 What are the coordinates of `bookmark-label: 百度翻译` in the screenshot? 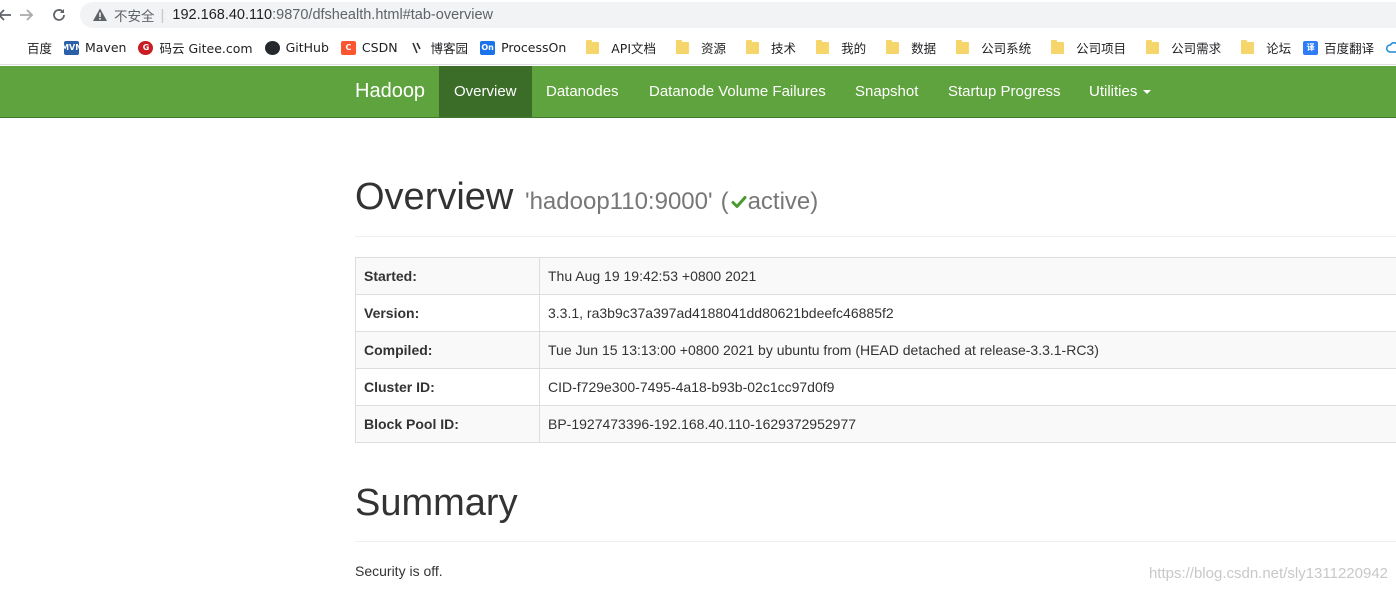 It's located at (1349, 48).